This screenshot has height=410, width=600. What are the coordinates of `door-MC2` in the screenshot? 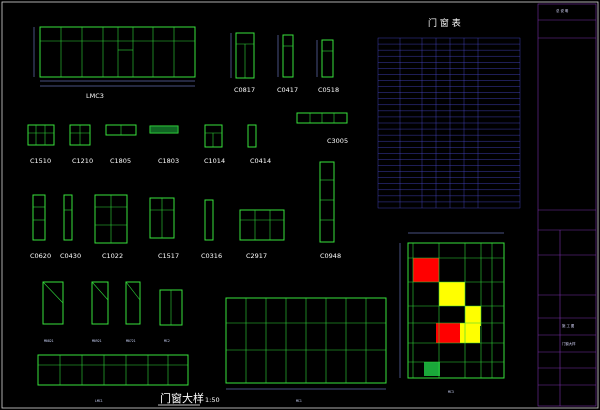 It's located at (171, 307).